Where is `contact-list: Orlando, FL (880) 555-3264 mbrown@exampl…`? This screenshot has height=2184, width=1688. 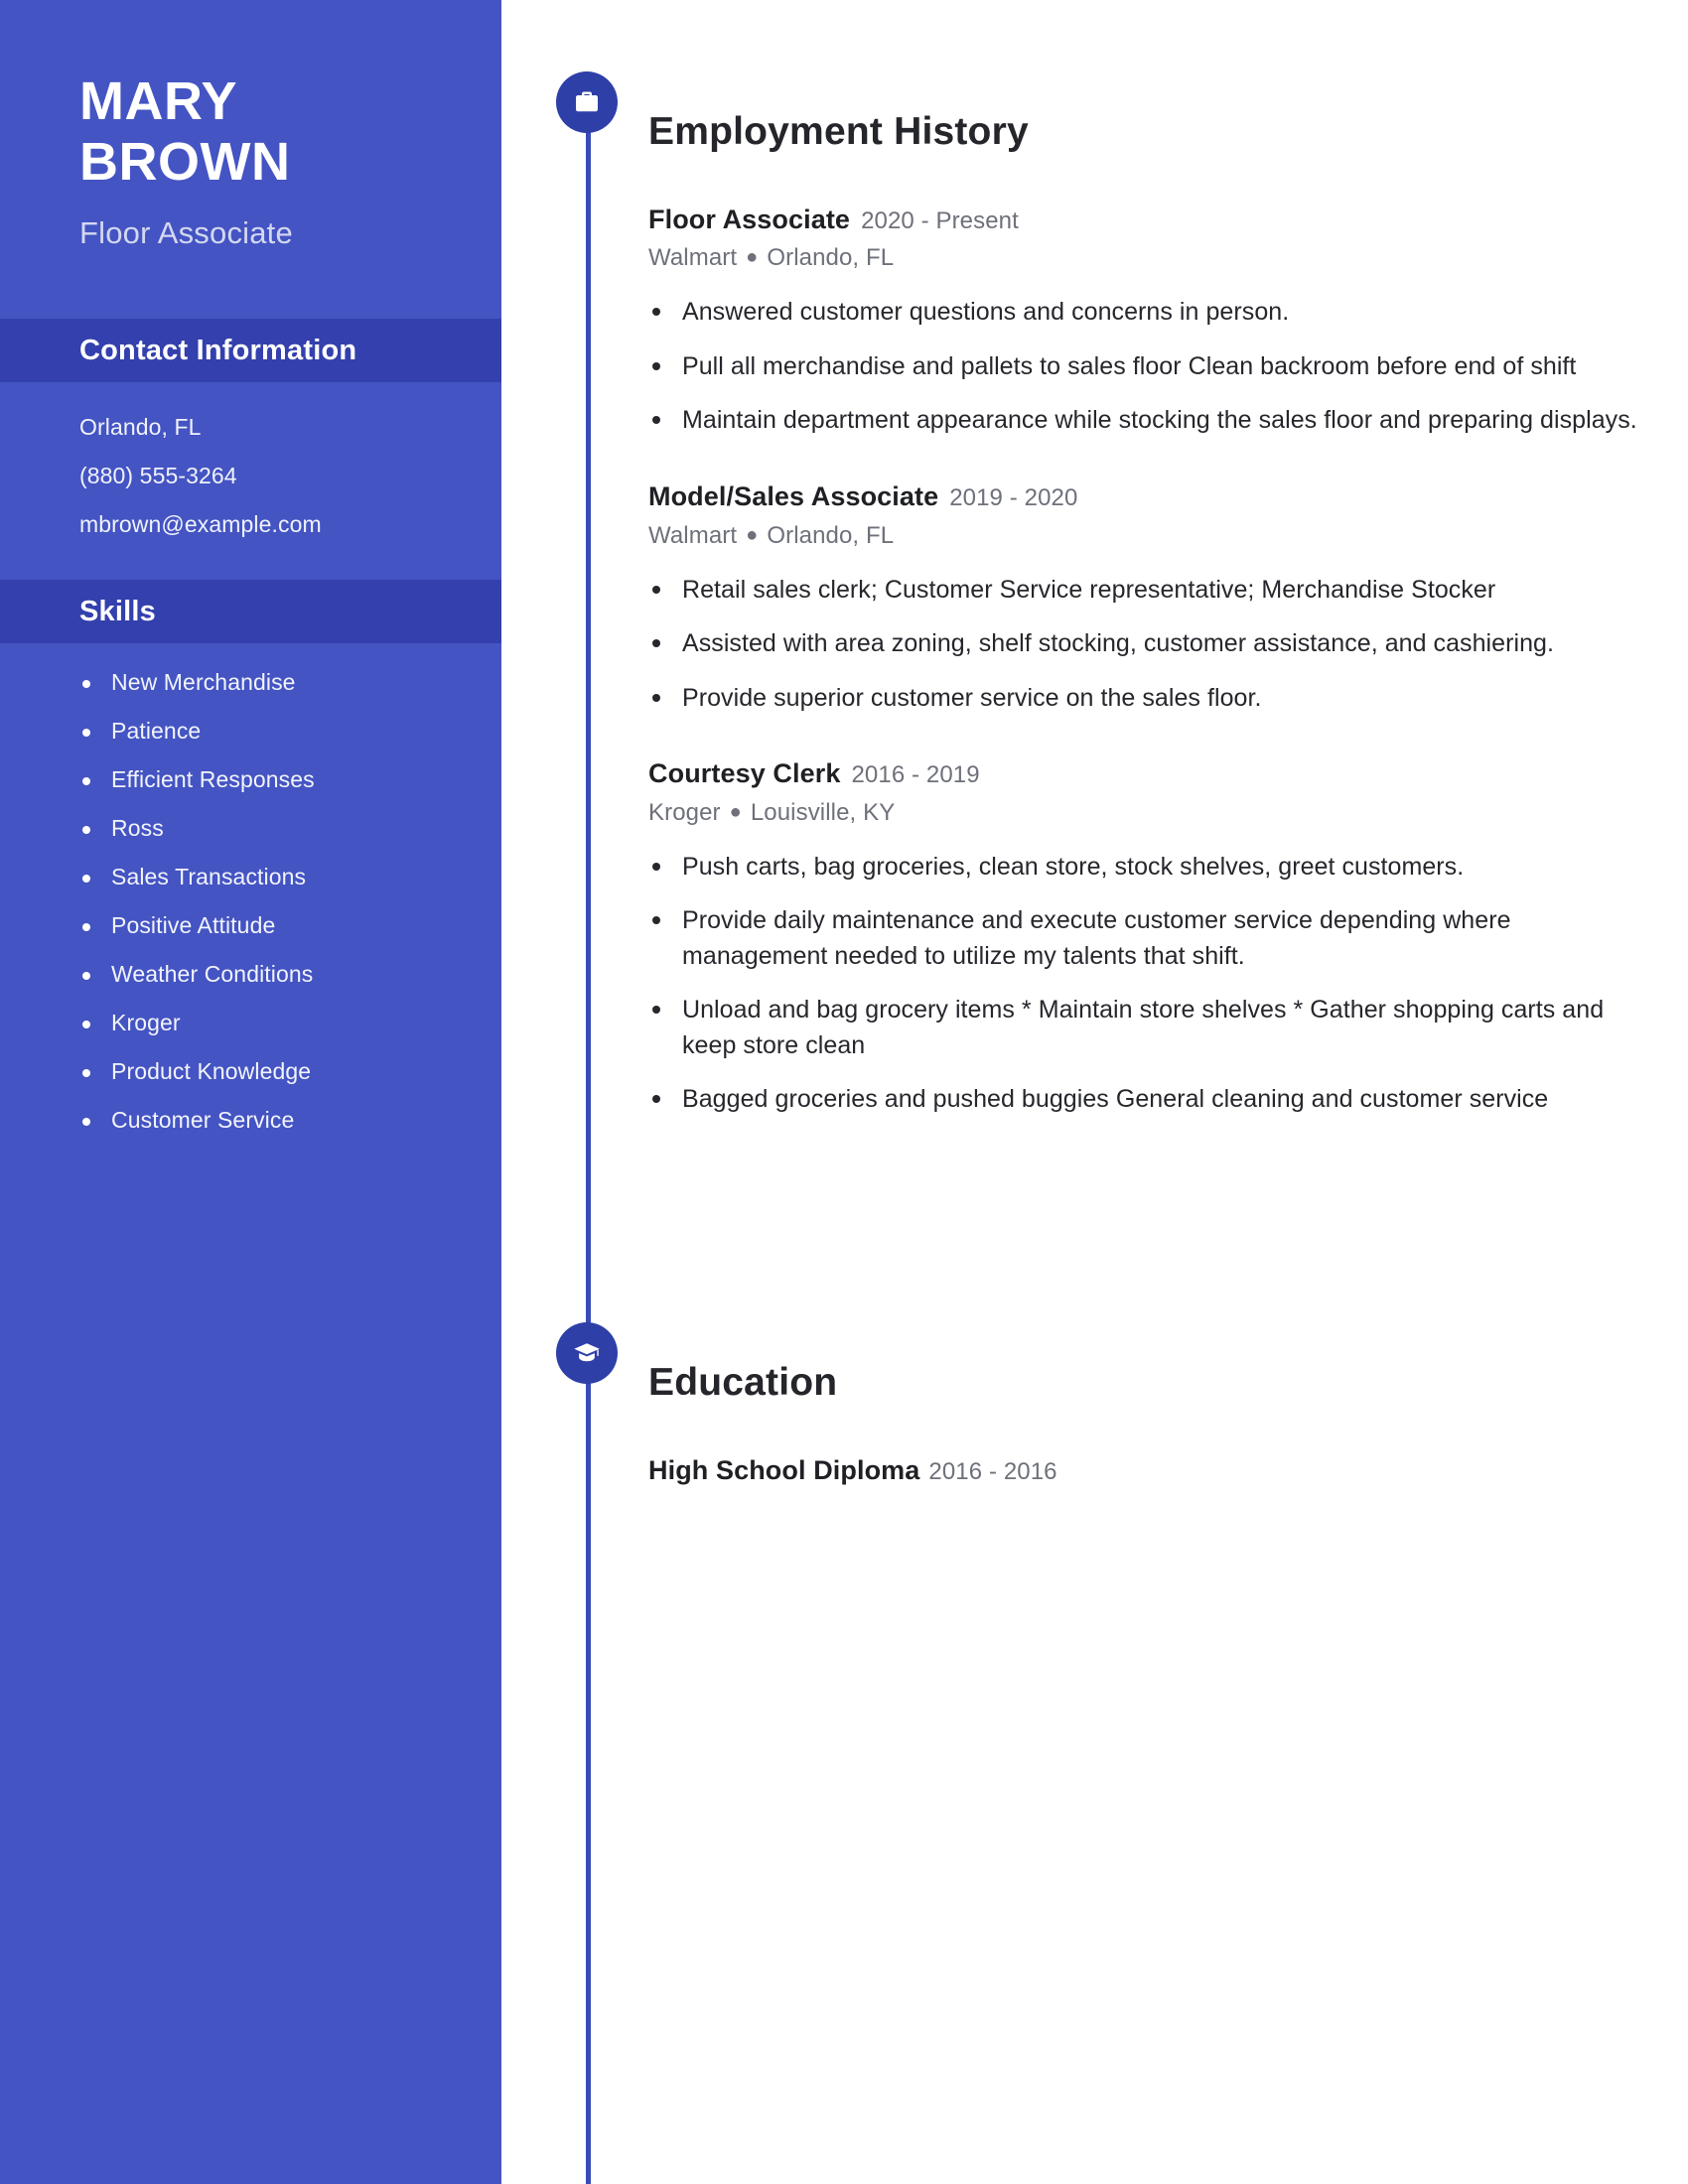
contact-list: Orlando, FL (880) 555-3264 mbrown@exampl… is located at coordinates (250, 459).